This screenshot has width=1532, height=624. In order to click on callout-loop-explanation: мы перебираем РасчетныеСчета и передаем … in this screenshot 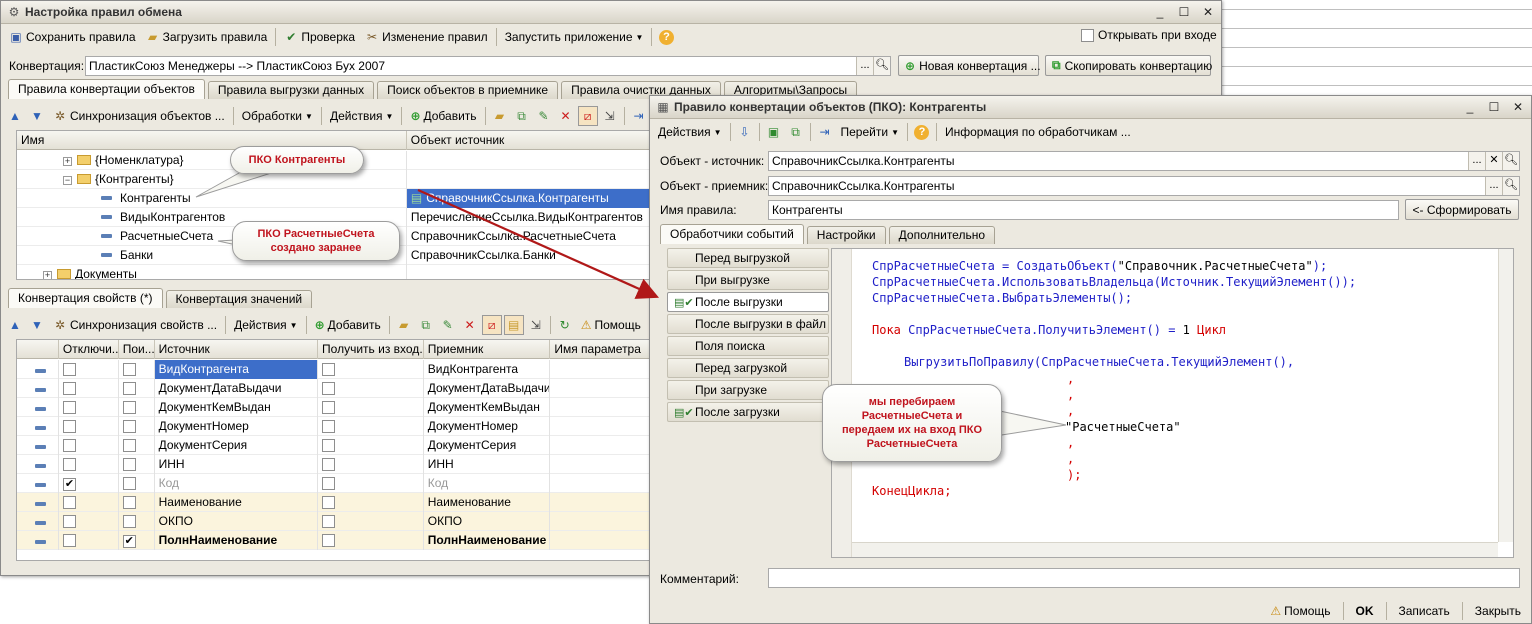, I will do `click(912, 423)`.